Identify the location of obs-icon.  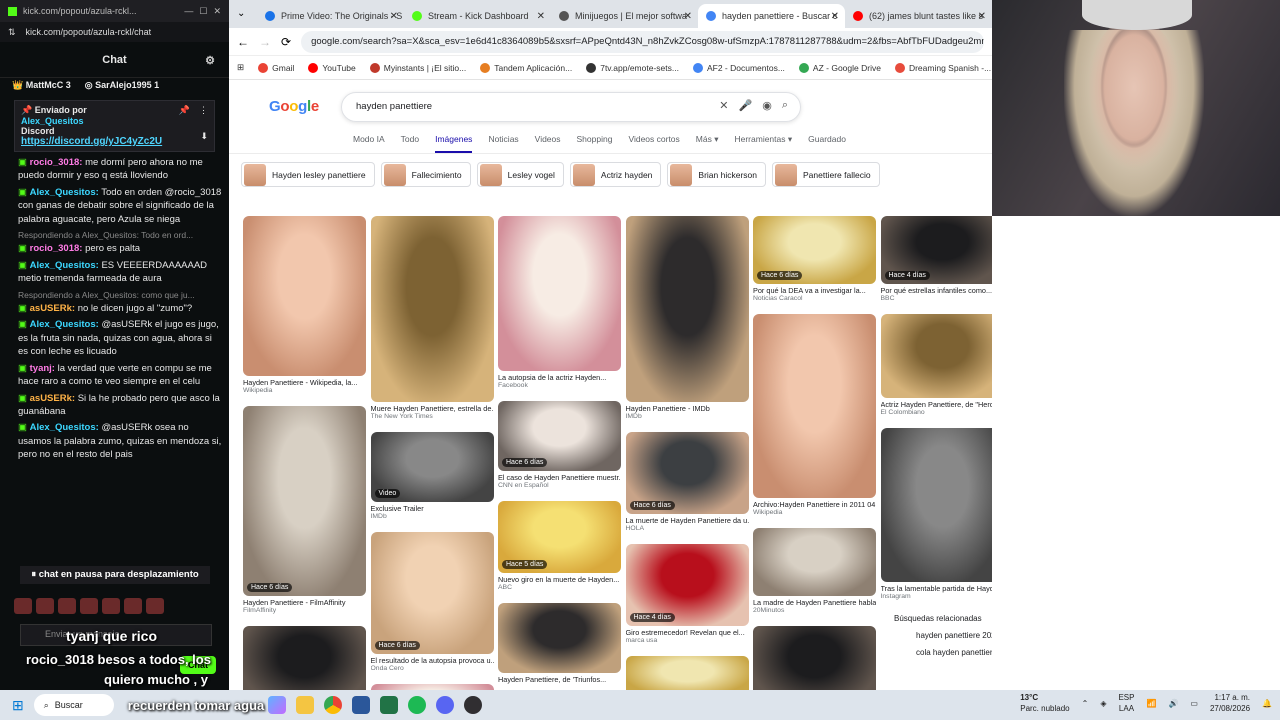
(473, 705).